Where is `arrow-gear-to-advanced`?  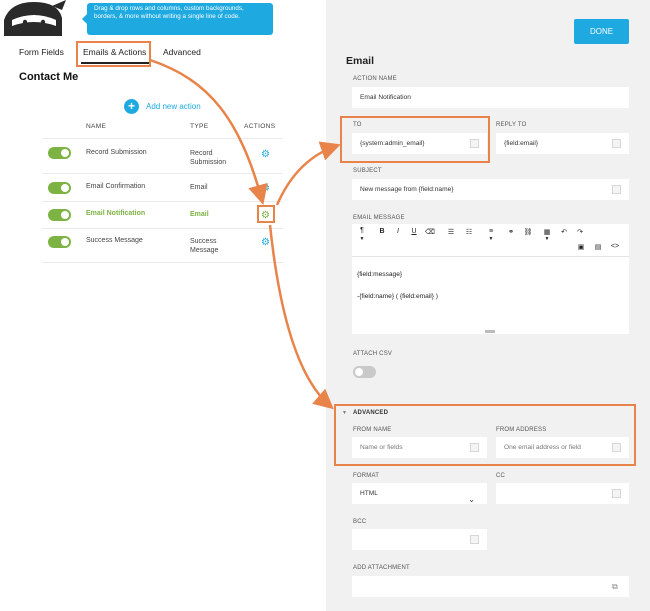 arrow-gear-to-advanced is located at coordinates (301, 317).